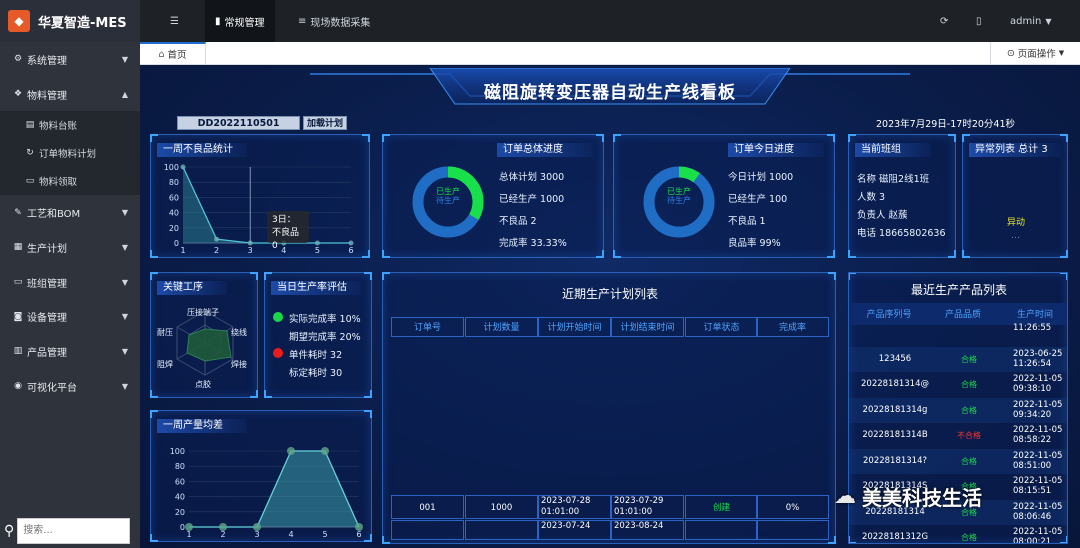  What do you see at coordinates (958, 534) in the screenshot?
I see `table-row: 20228181312G 合格 2022-11-05 08:00:21` at bounding box center [958, 534].